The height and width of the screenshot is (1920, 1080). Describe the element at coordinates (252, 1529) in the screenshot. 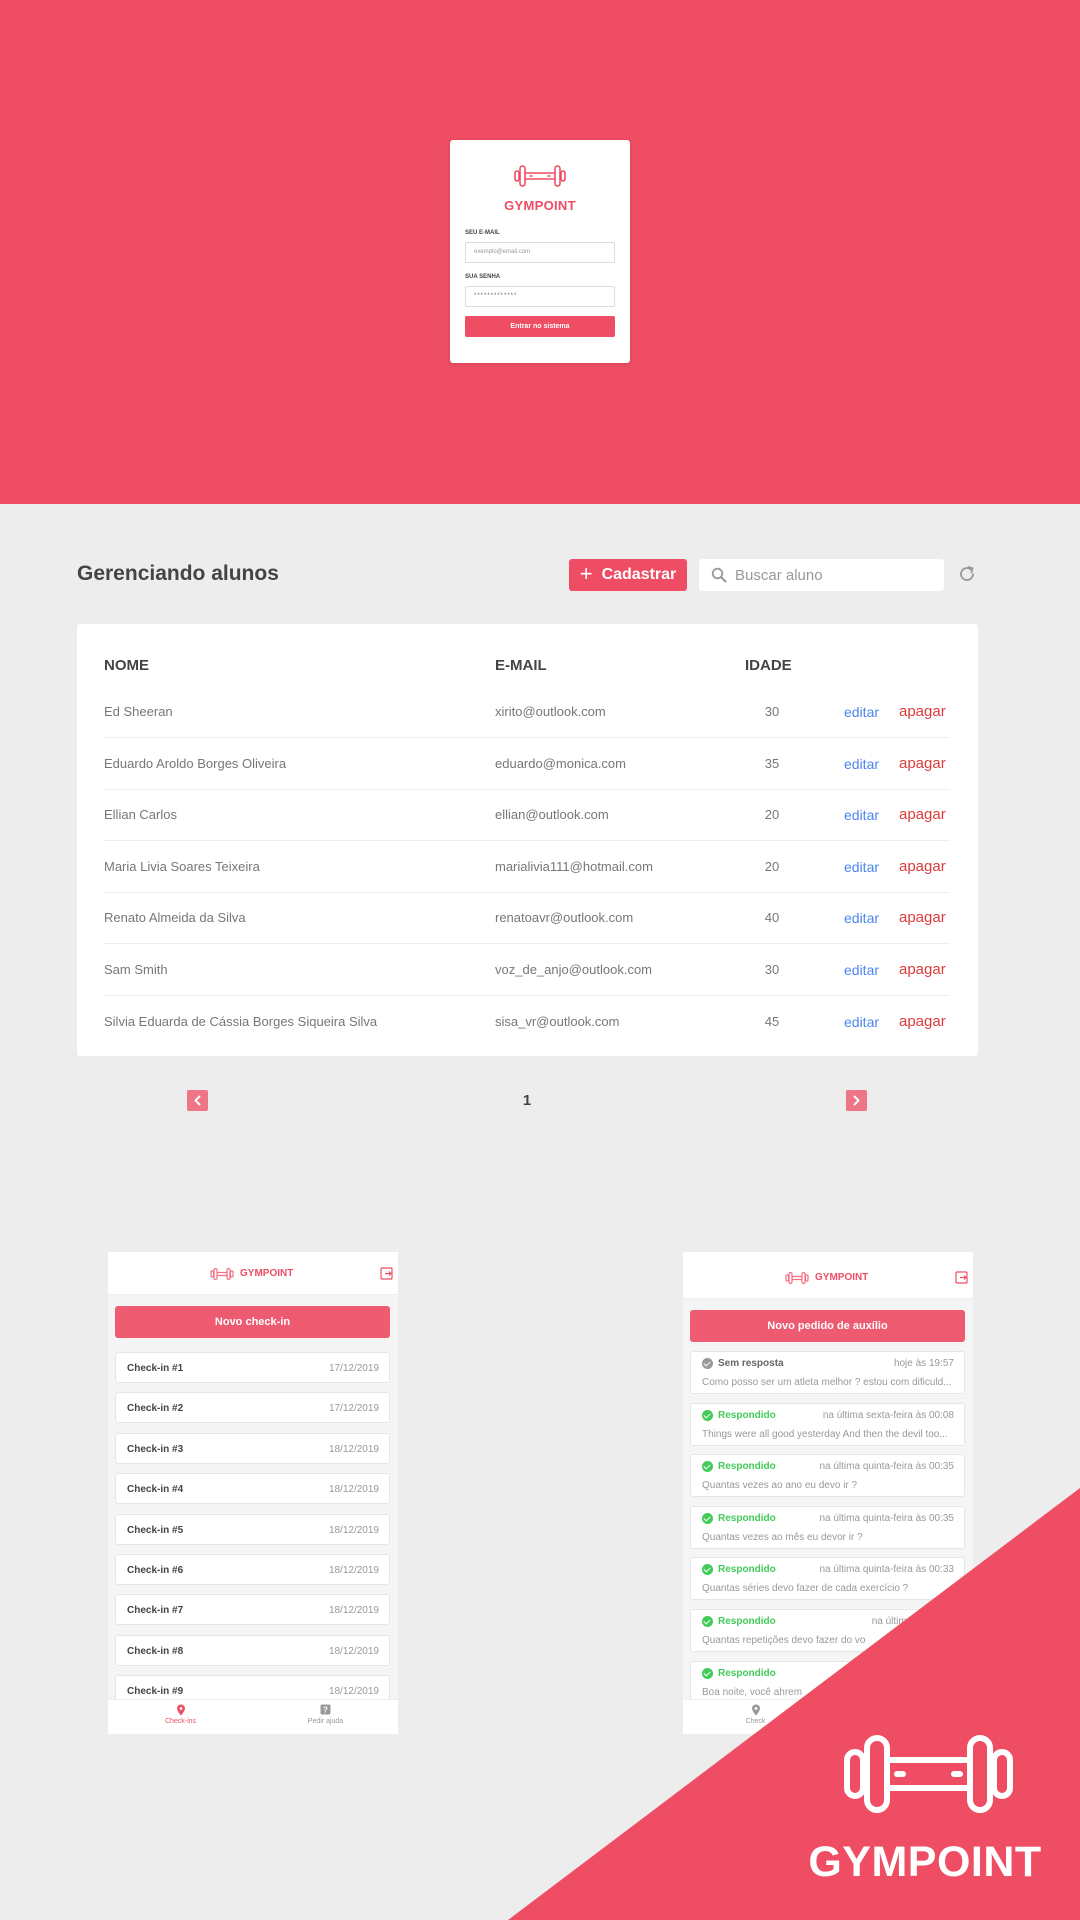

I see `list-item: Check-in #5 18/12/2019` at that location.